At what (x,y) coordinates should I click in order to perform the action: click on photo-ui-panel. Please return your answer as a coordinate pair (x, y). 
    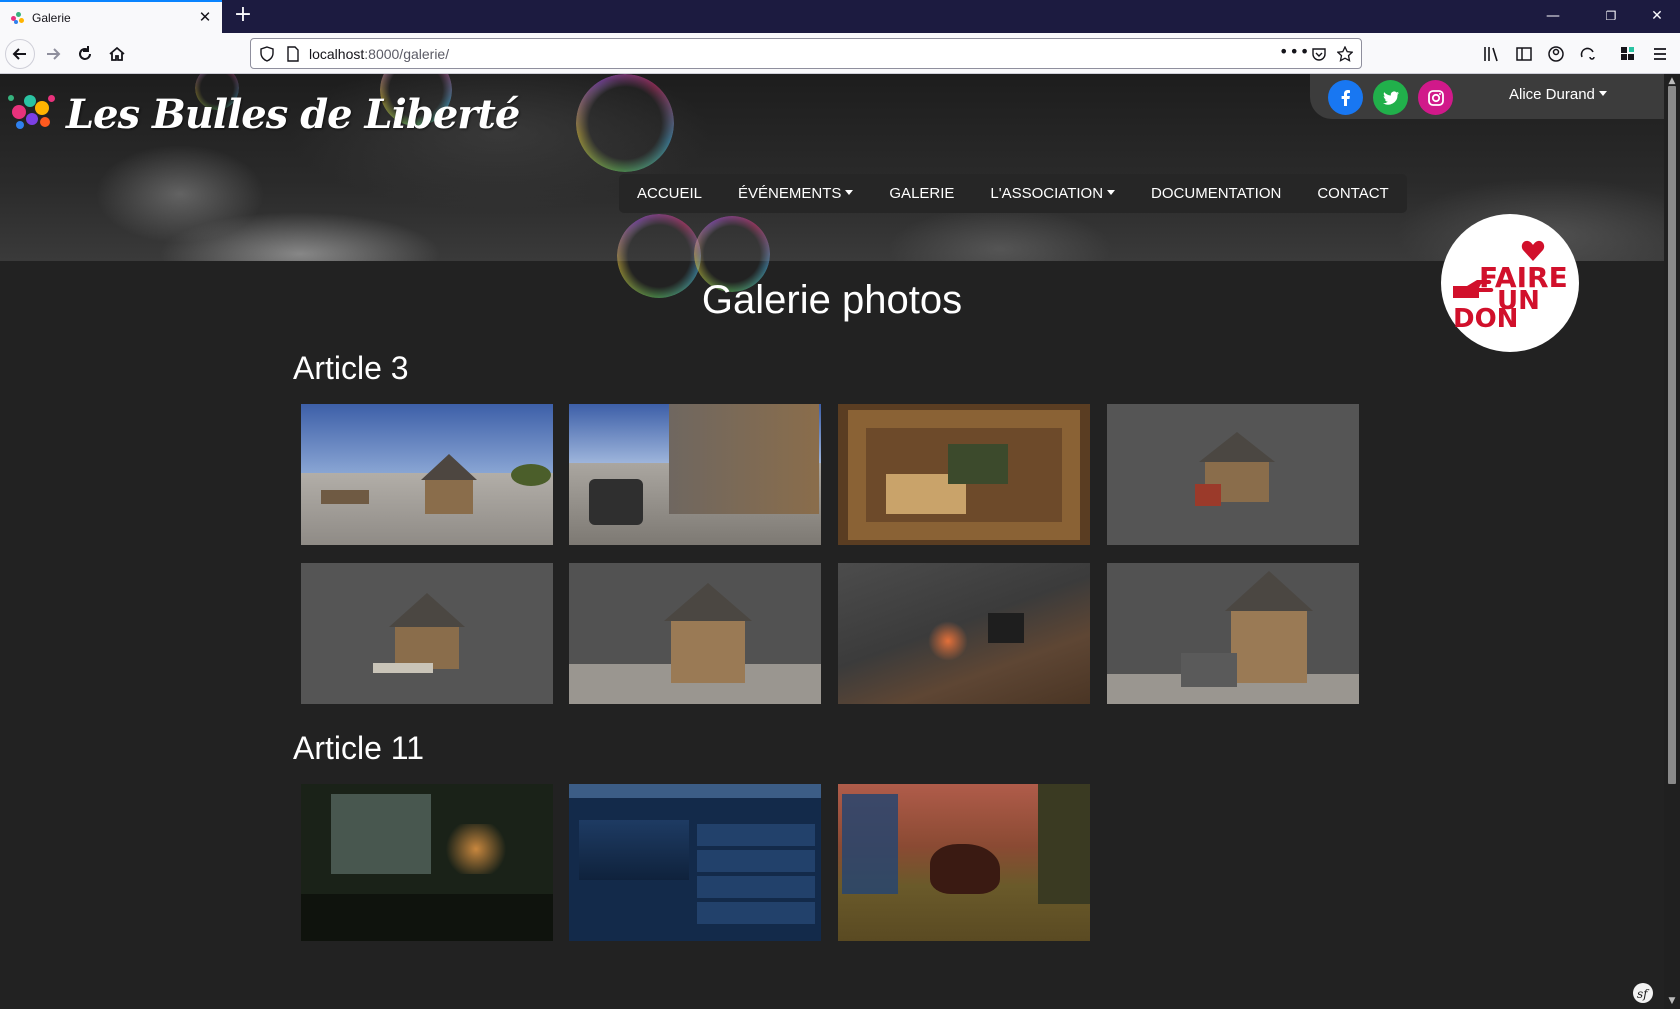
    Looking at the image, I should click on (870, 844).